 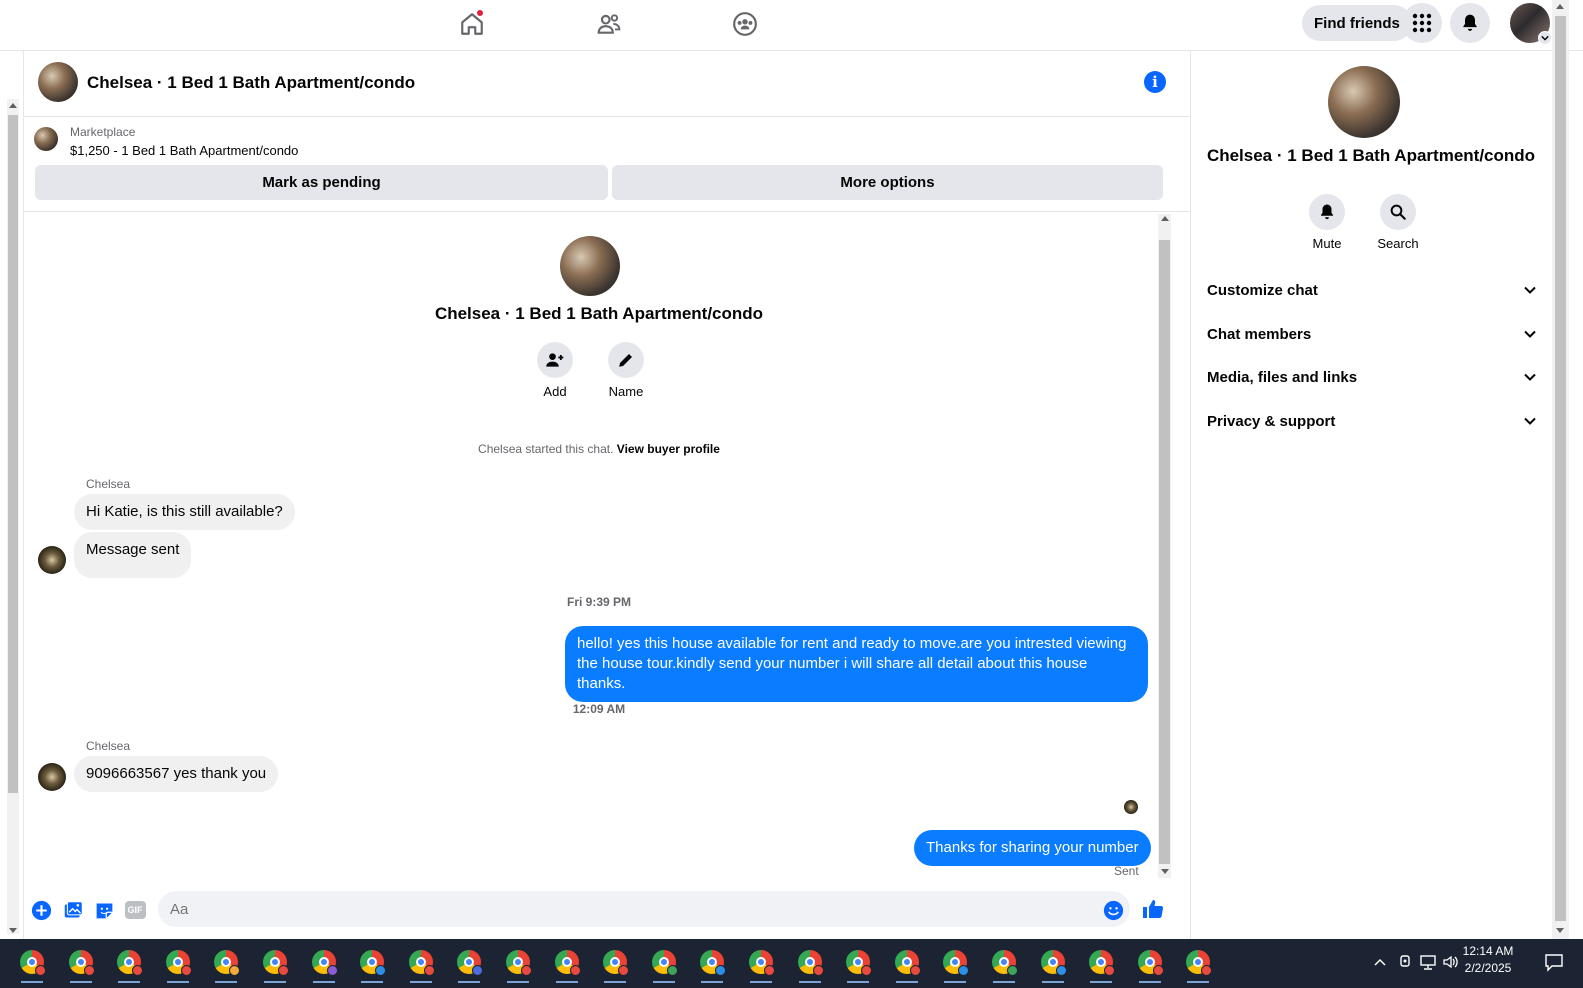 What do you see at coordinates (555, 370) in the screenshot?
I see `add-people-button: Add` at bounding box center [555, 370].